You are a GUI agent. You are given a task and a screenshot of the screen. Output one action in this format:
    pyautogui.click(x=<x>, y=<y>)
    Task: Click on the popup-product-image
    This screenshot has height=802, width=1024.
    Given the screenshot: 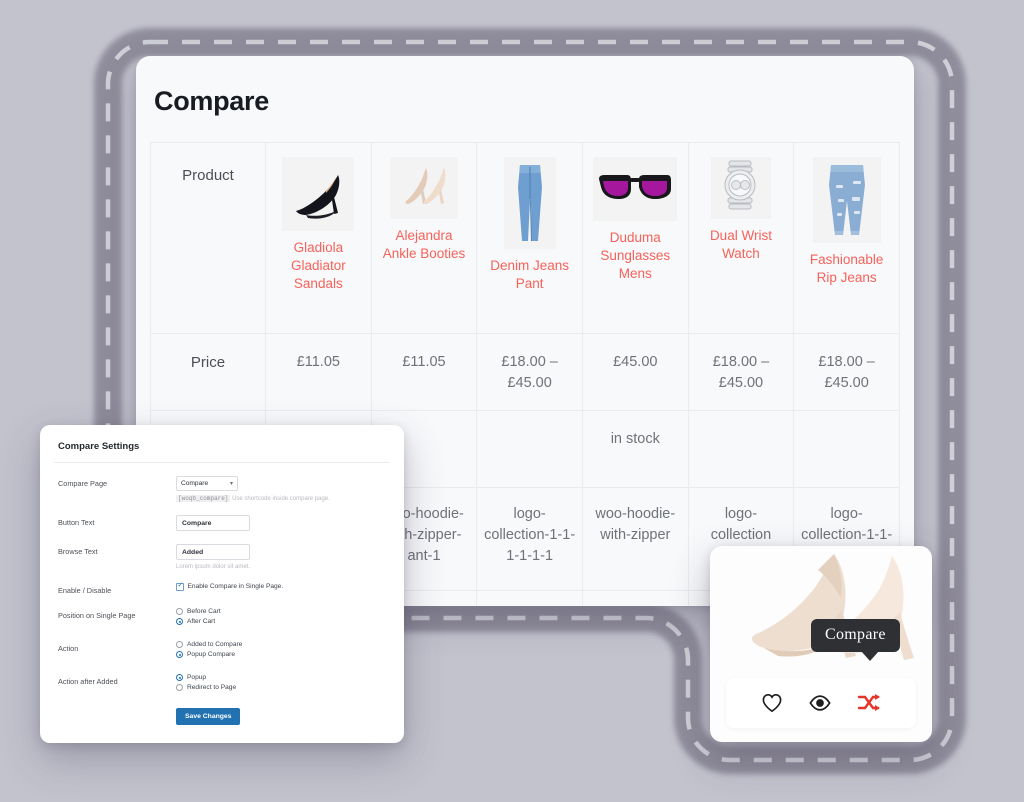 What is the action you would take?
    pyautogui.click(x=821, y=617)
    